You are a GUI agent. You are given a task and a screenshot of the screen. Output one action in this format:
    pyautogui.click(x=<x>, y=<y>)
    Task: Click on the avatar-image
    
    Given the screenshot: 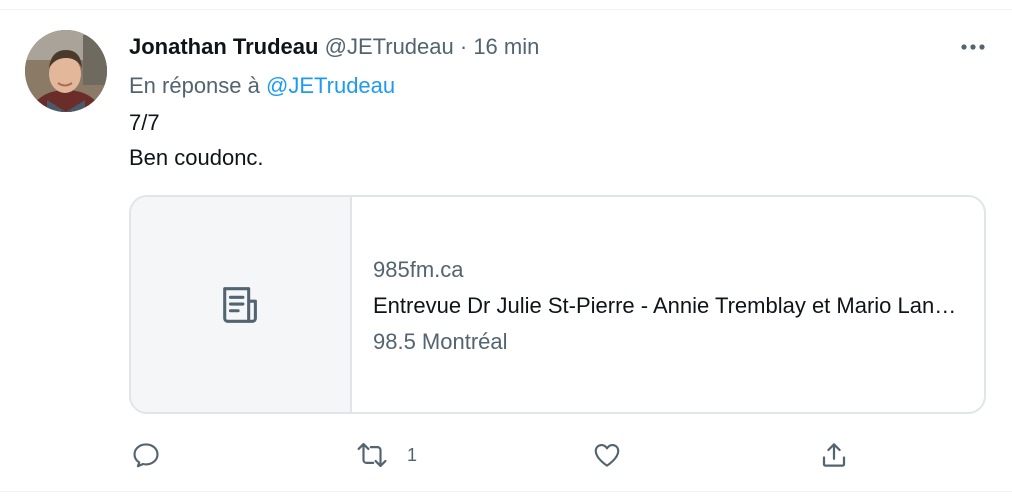 What is the action you would take?
    pyautogui.click(x=66, y=71)
    